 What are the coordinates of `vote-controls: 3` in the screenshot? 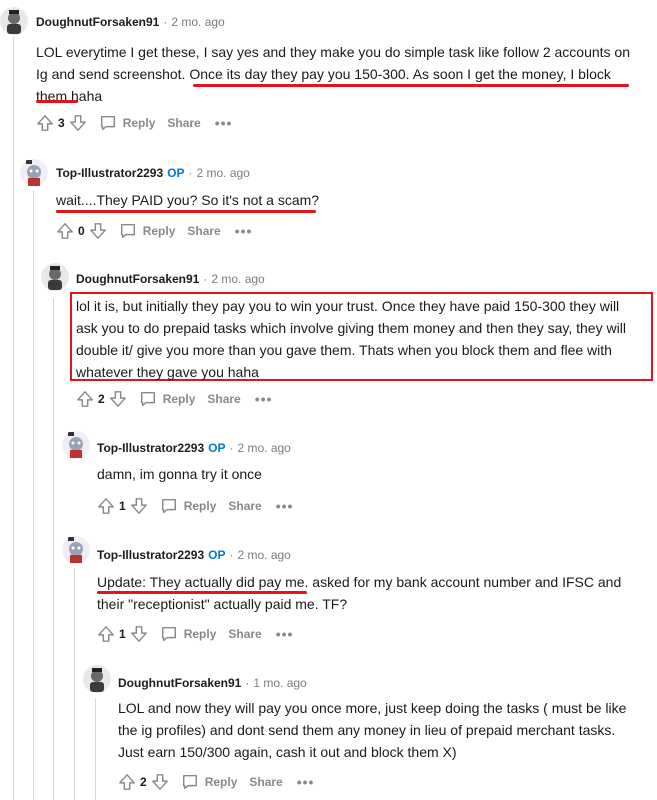 It's located at (61, 123).